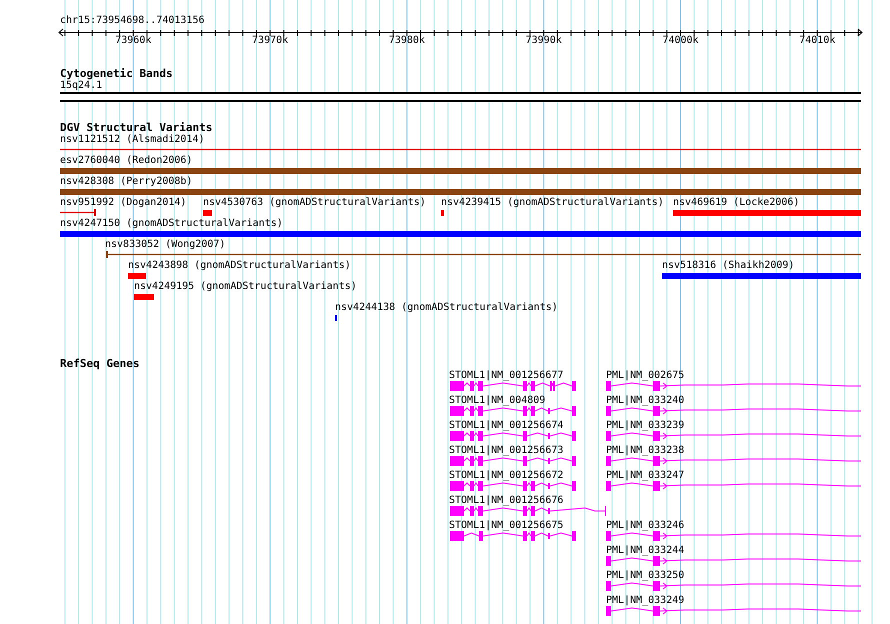  I want to click on transcript-label: STOML1|NM_001256674, so click(506, 426).